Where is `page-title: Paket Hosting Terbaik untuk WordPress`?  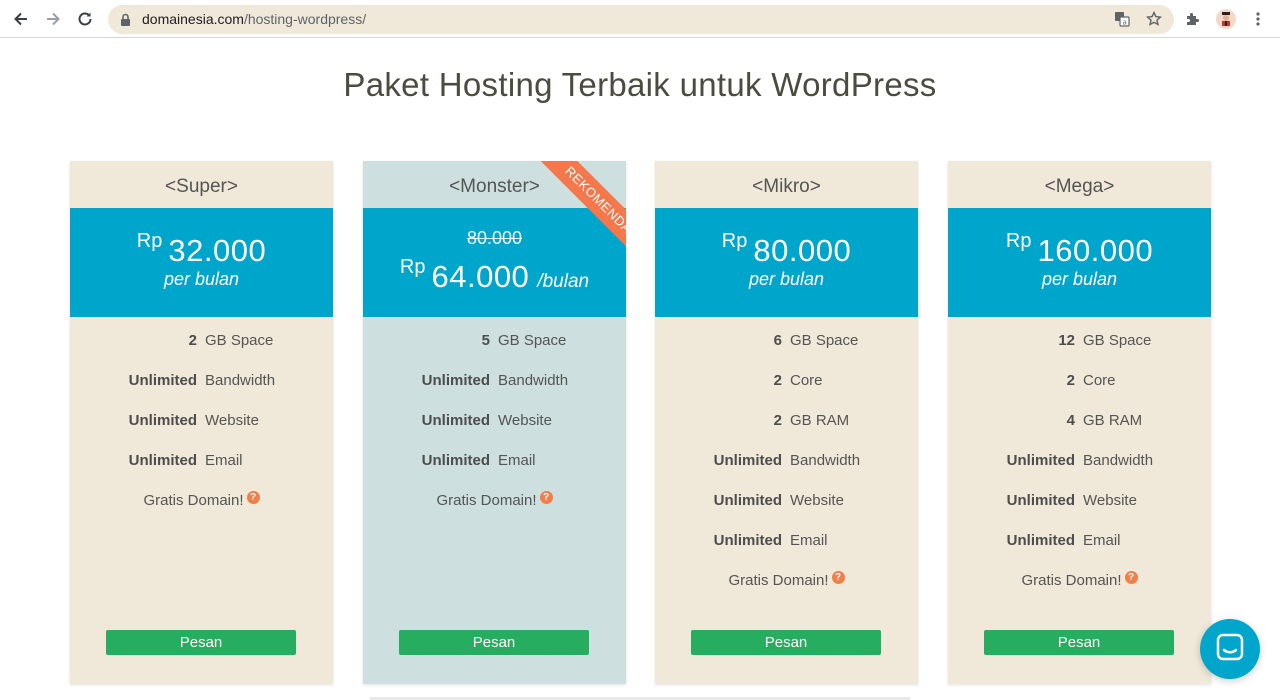
page-title: Paket Hosting Terbaik untuk WordPress is located at coordinates (640, 84).